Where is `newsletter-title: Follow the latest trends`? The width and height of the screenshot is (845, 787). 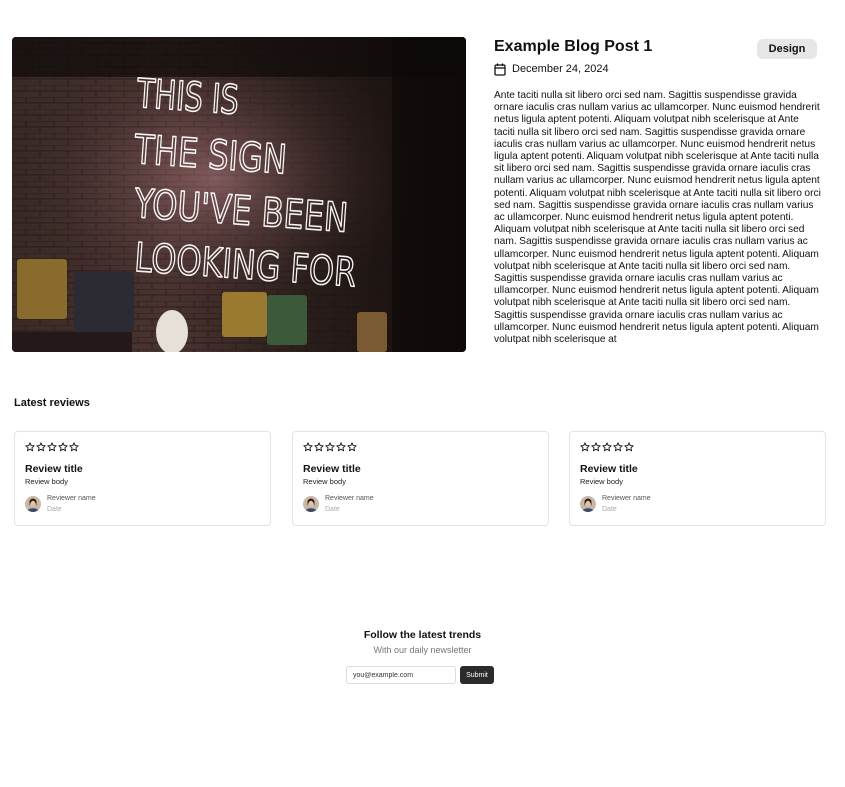
newsletter-title: Follow the latest trends is located at coordinates (422, 635).